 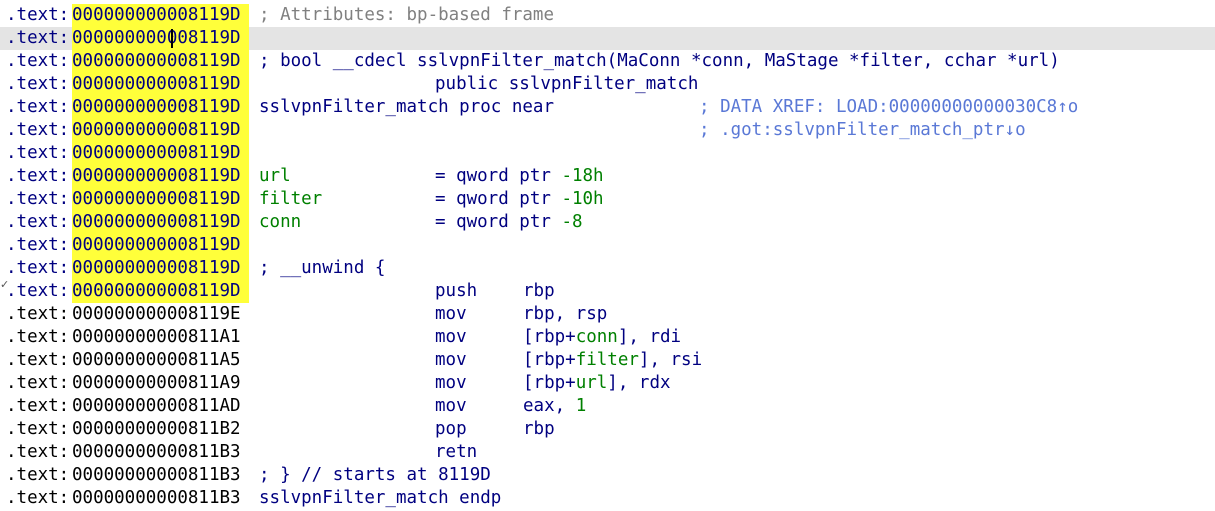 What do you see at coordinates (456, 291) in the screenshot?
I see `code-text: push` at bounding box center [456, 291].